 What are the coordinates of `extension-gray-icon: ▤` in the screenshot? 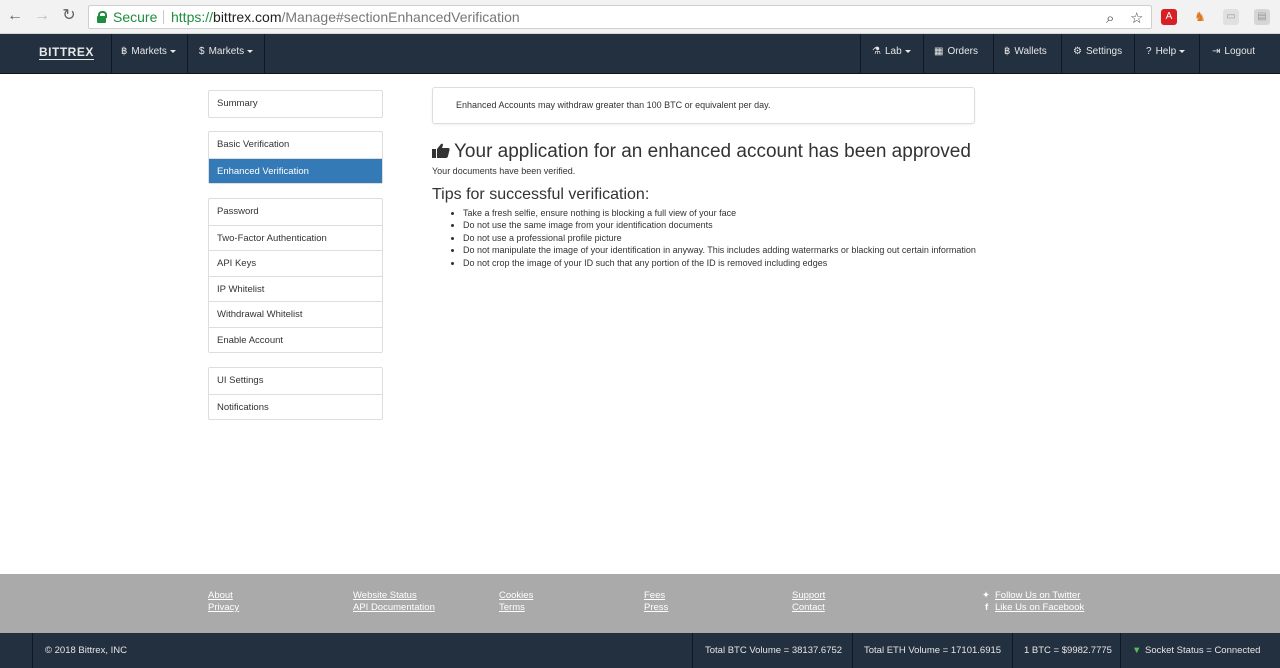 It's located at (1262, 17).